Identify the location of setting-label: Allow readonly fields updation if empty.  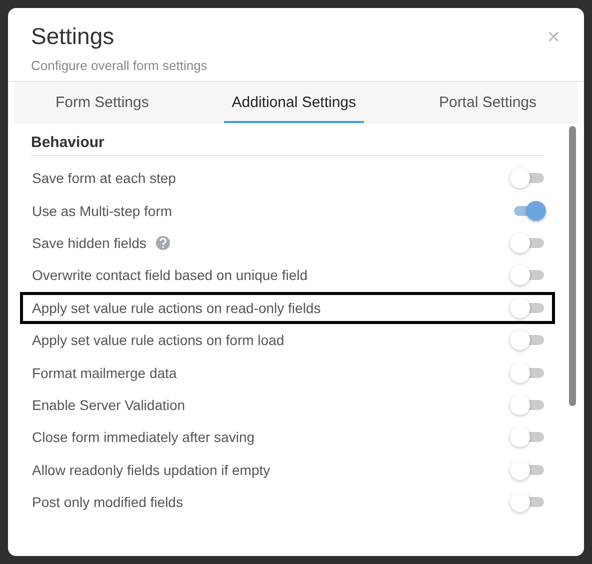
(151, 470).